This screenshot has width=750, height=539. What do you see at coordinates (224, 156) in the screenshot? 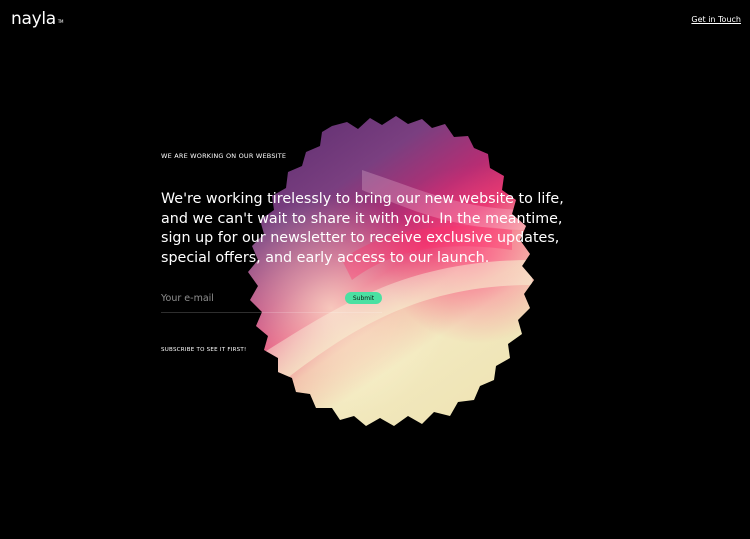
I see `eyebrow-label: WE ARE WORKING ON OUR WEBSITE` at bounding box center [224, 156].